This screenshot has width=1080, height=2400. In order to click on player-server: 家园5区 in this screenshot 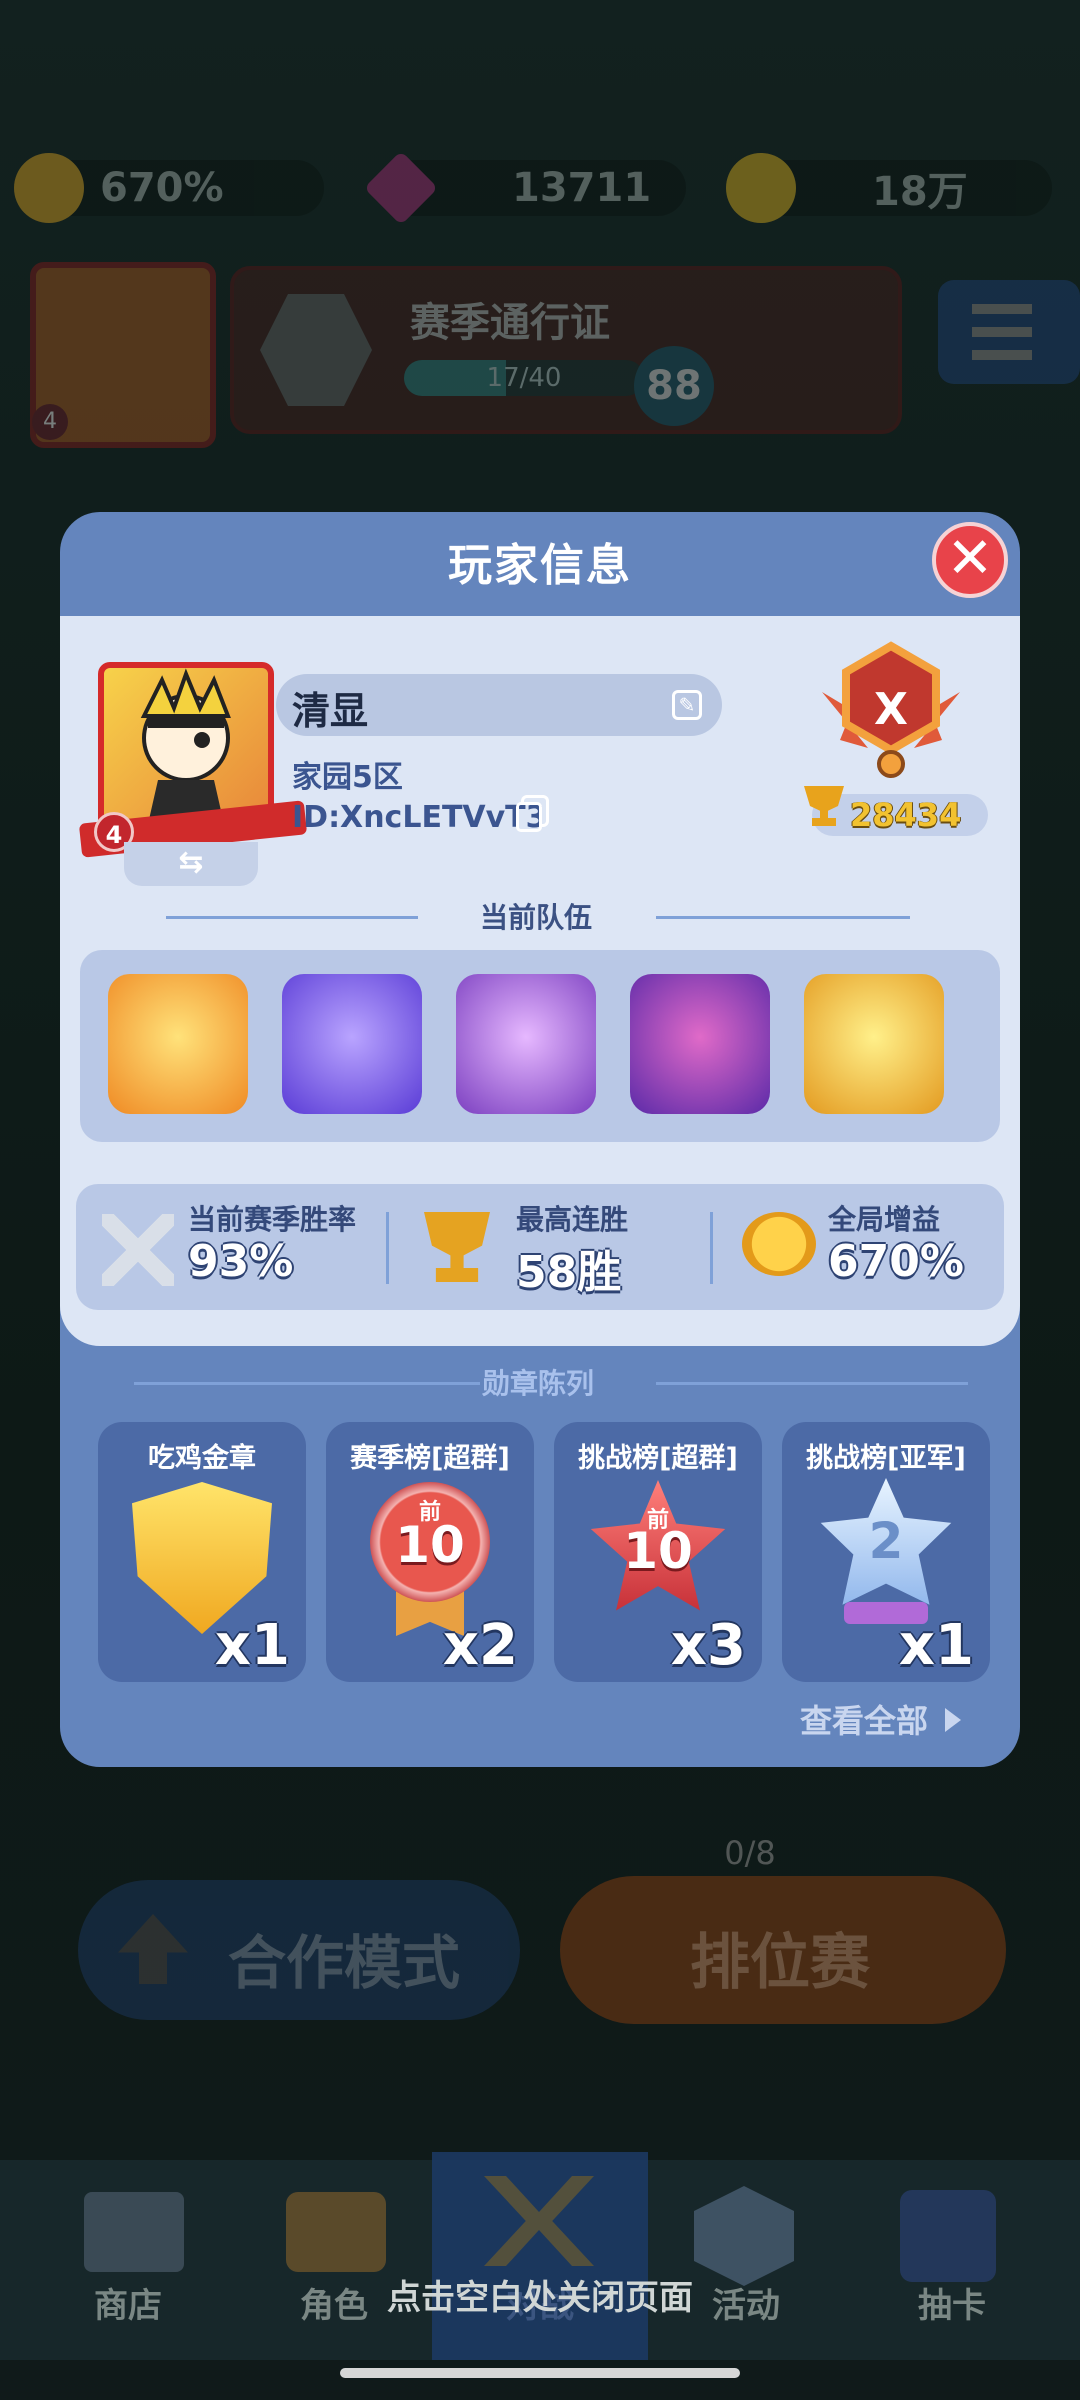, I will do `click(347, 777)`.